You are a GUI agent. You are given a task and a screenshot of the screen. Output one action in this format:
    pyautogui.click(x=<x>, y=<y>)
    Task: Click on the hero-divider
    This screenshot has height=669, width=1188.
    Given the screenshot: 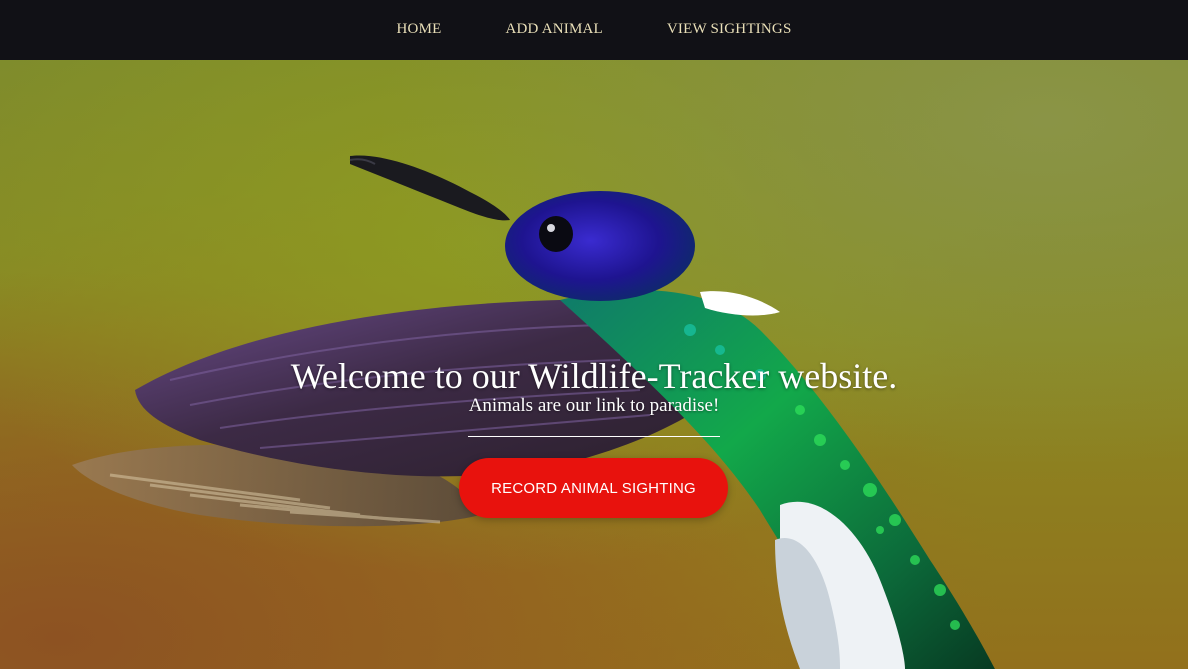 What is the action you would take?
    pyautogui.click(x=594, y=436)
    